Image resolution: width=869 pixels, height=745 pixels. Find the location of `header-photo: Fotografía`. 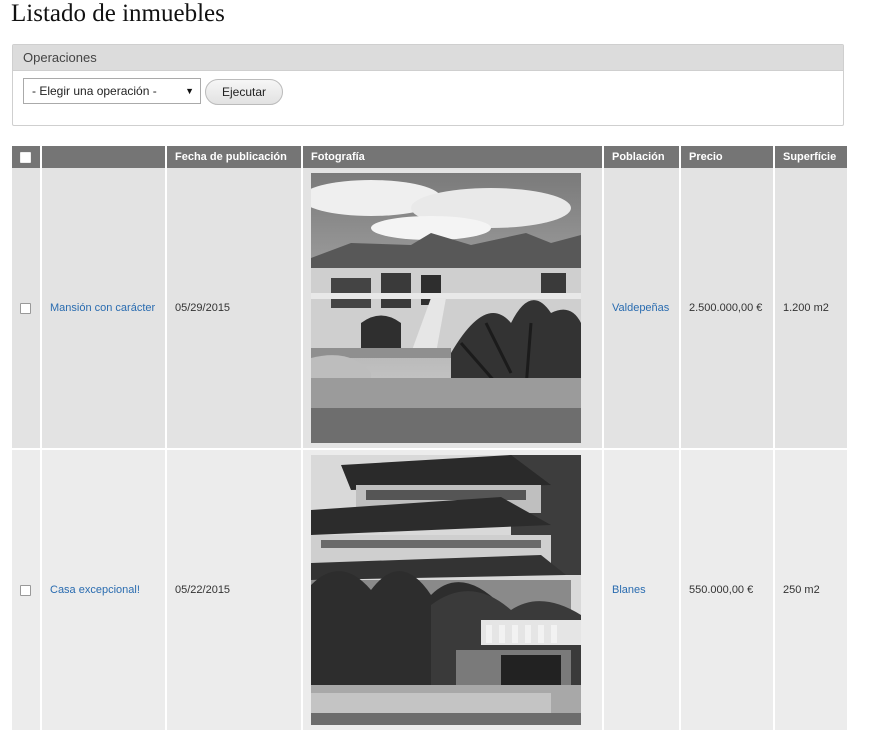

header-photo: Fotografía is located at coordinates (453, 157).